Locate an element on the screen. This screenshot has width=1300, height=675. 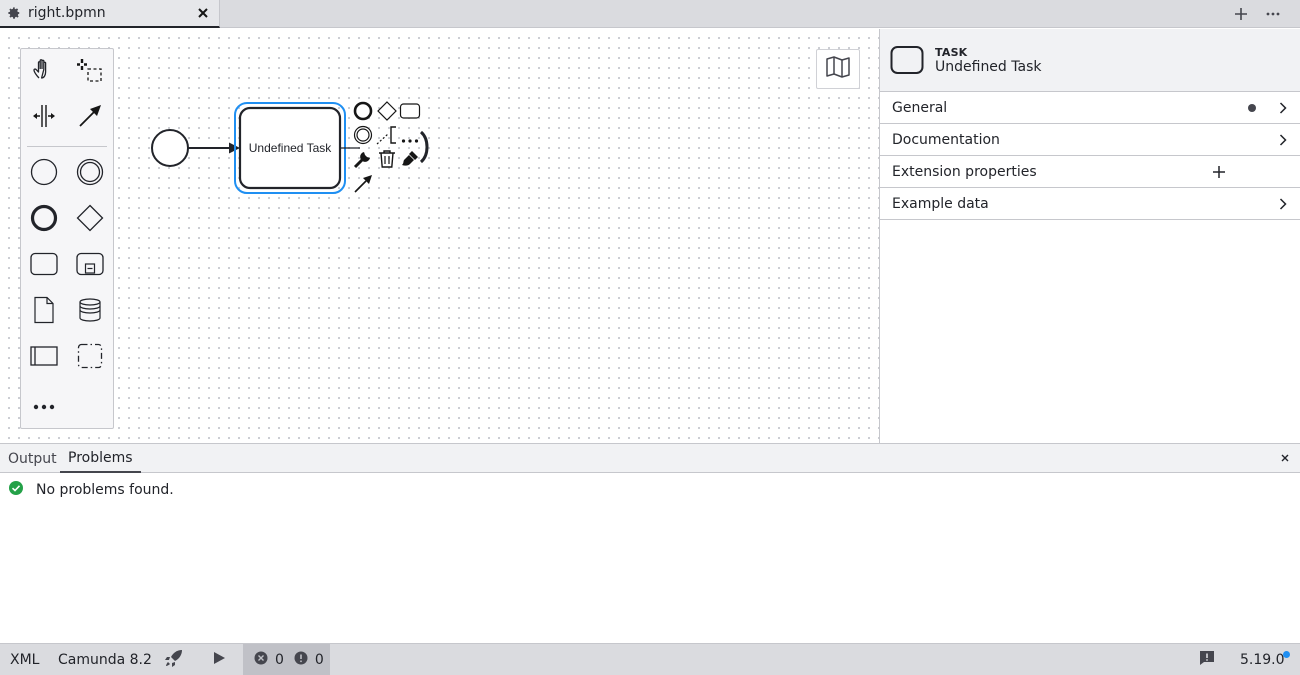
group-documentation: Documentation is located at coordinates (1090, 140).